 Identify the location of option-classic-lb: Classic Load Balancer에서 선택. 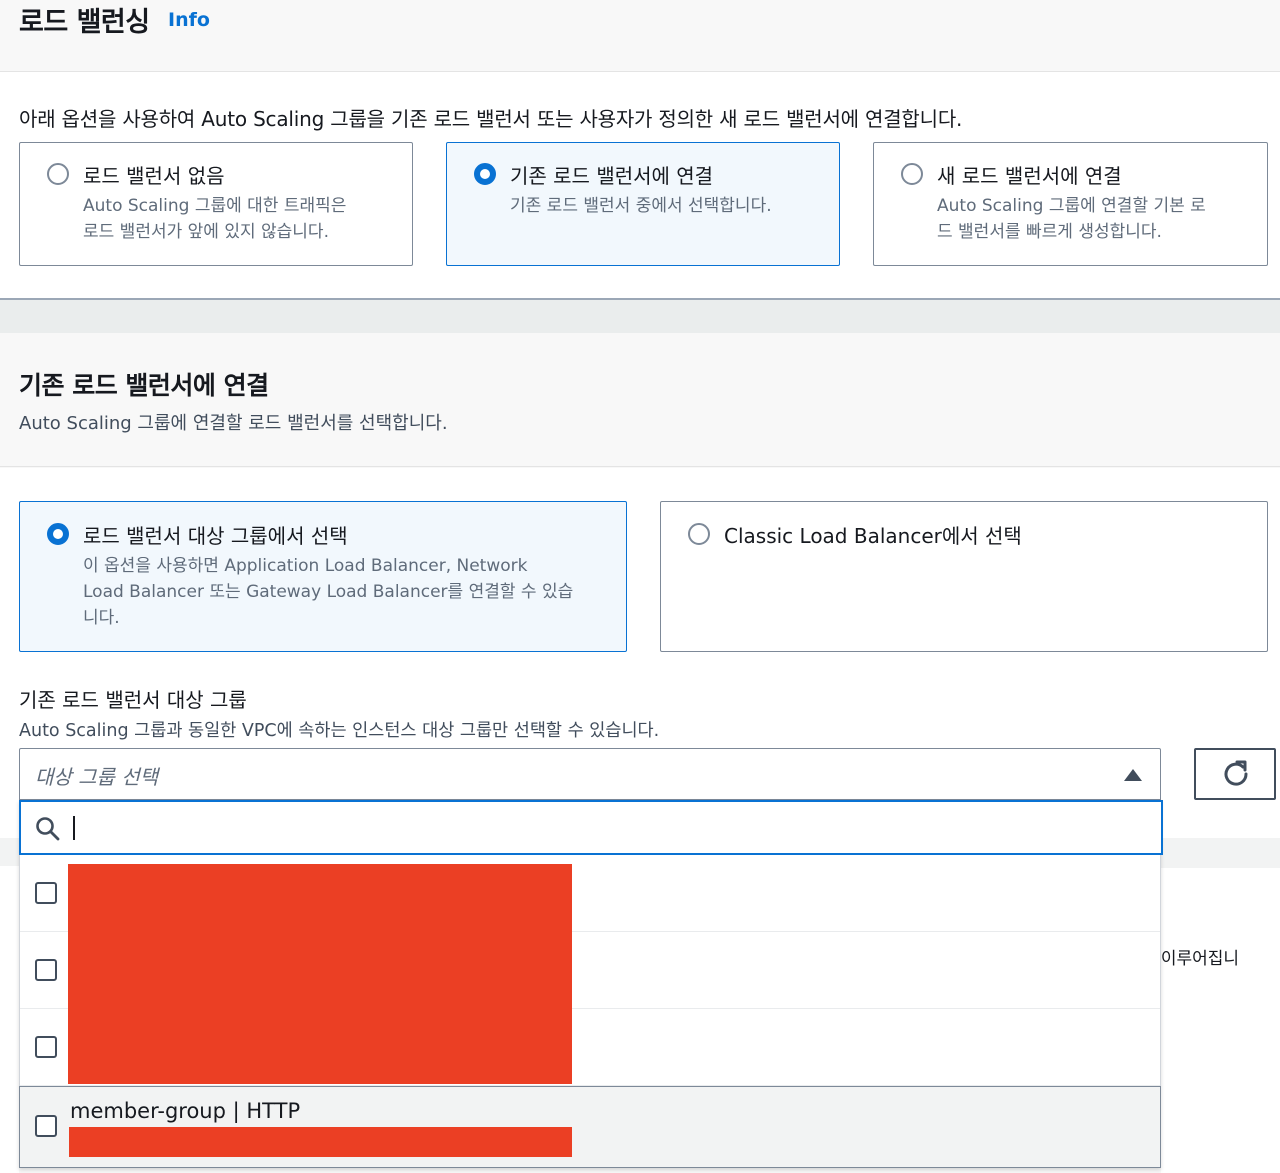
(964, 576).